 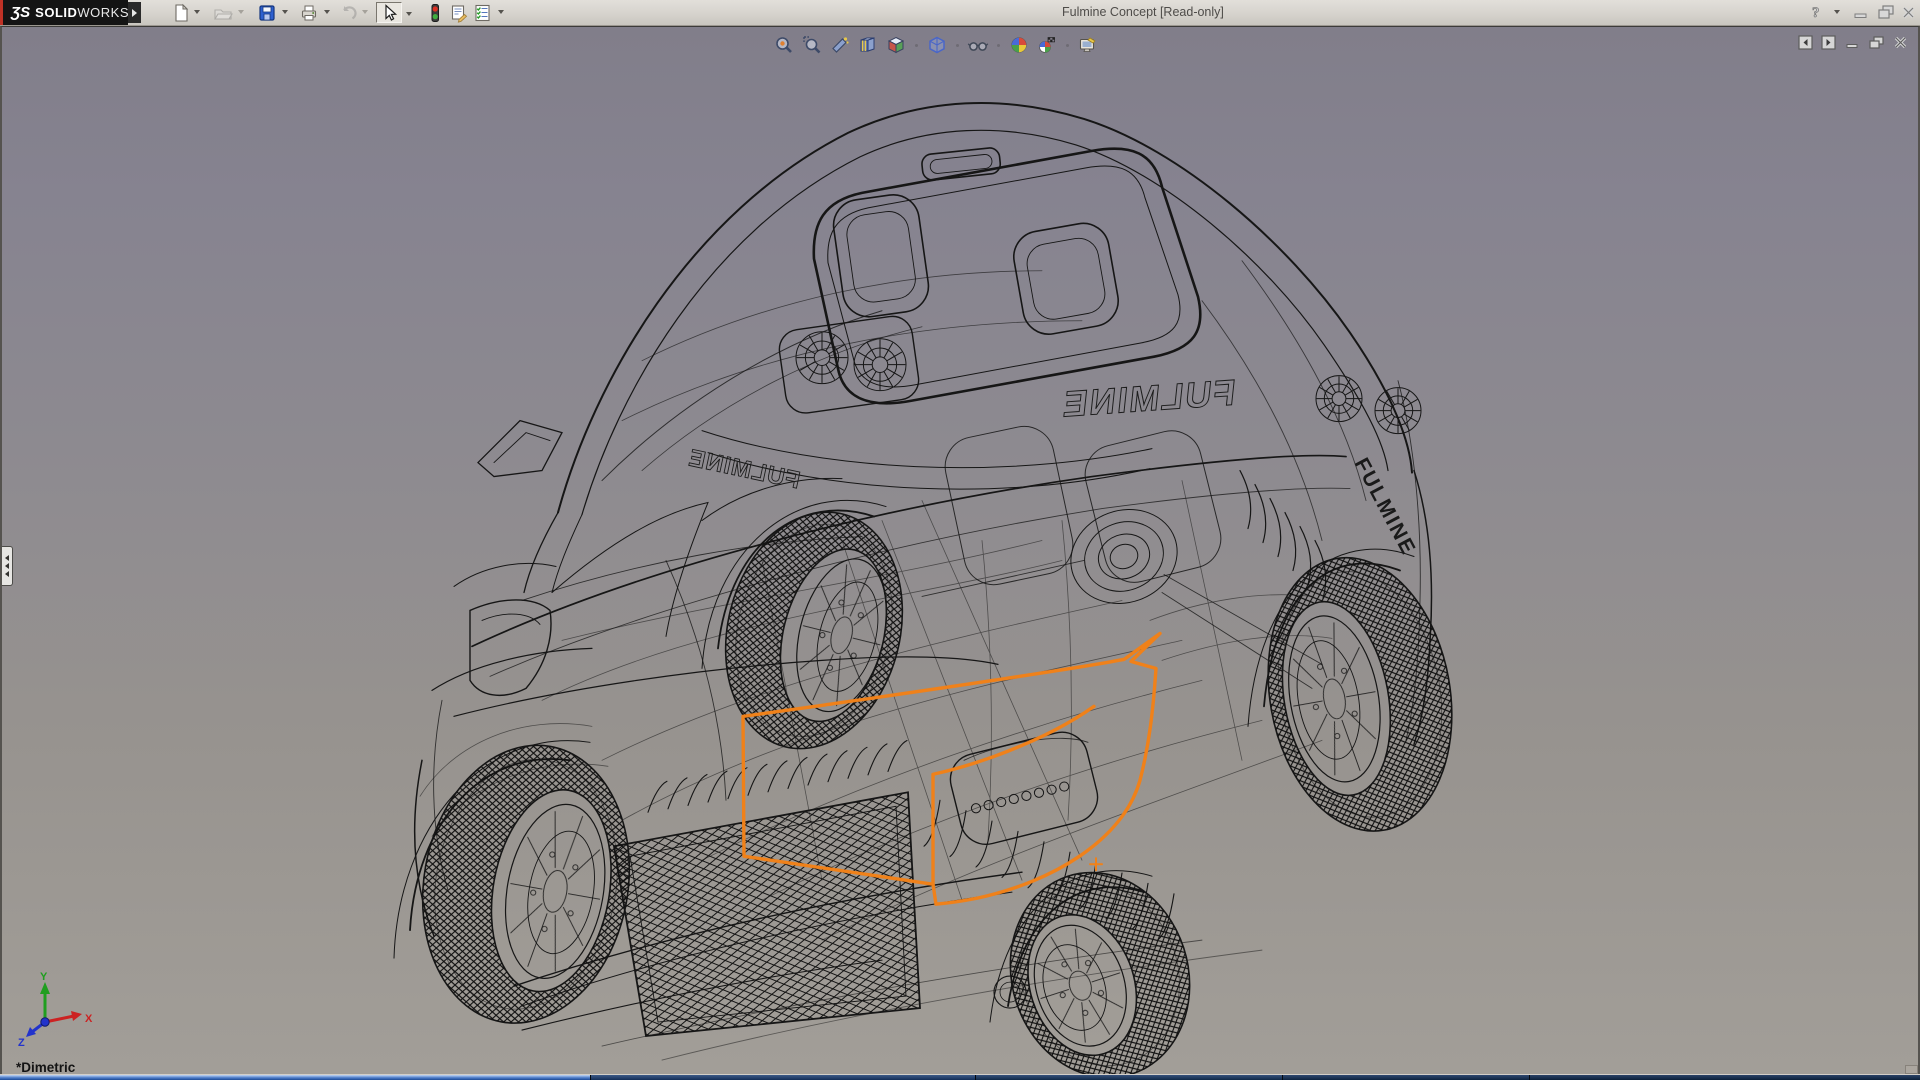 I want to click on undo-button, so click(x=349, y=12).